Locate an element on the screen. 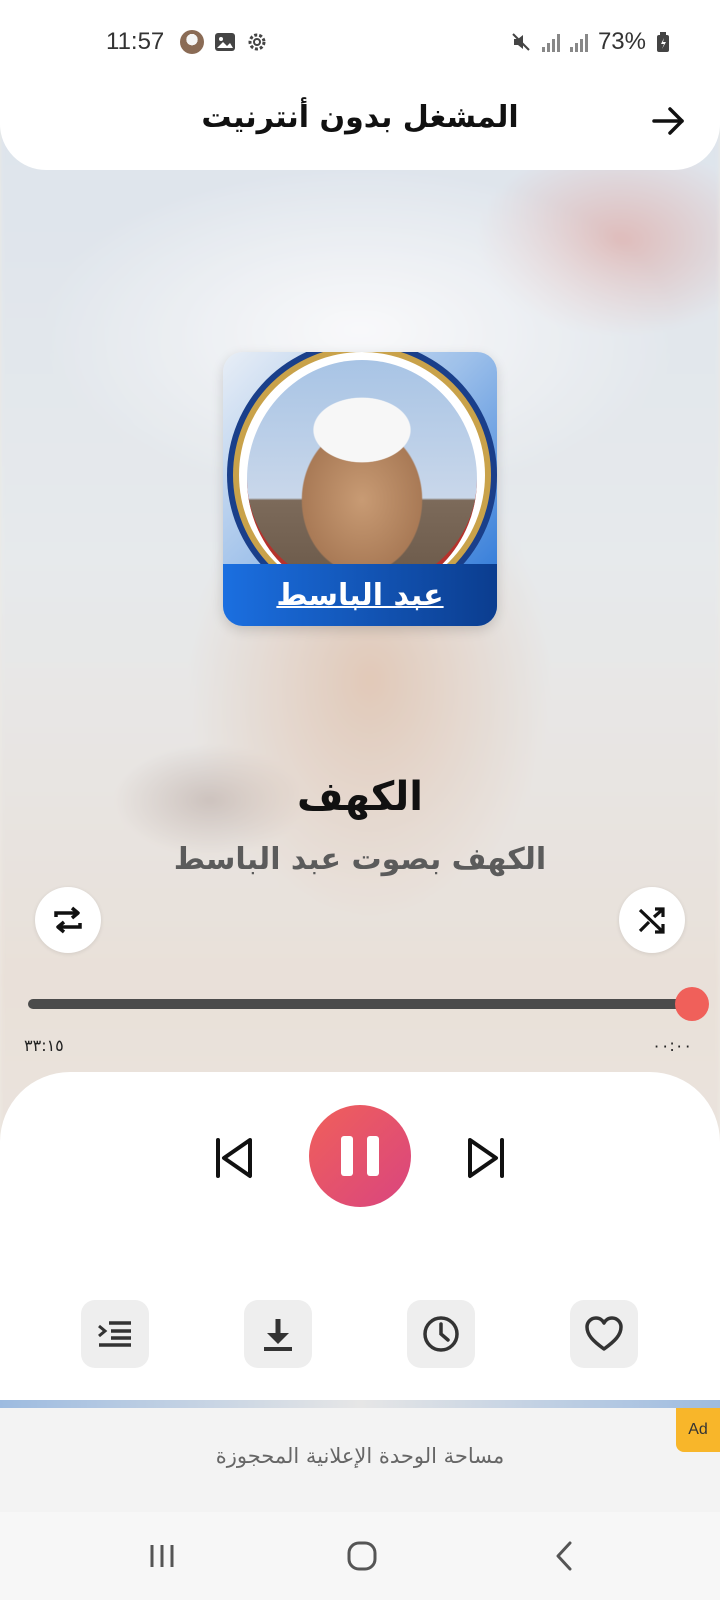 The height and width of the screenshot is (1600, 720). download-icon is located at coordinates (278, 1335).